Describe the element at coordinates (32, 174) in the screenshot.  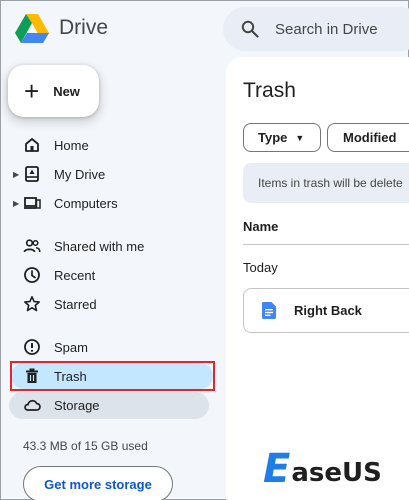
I see `my-drive-icon` at that location.